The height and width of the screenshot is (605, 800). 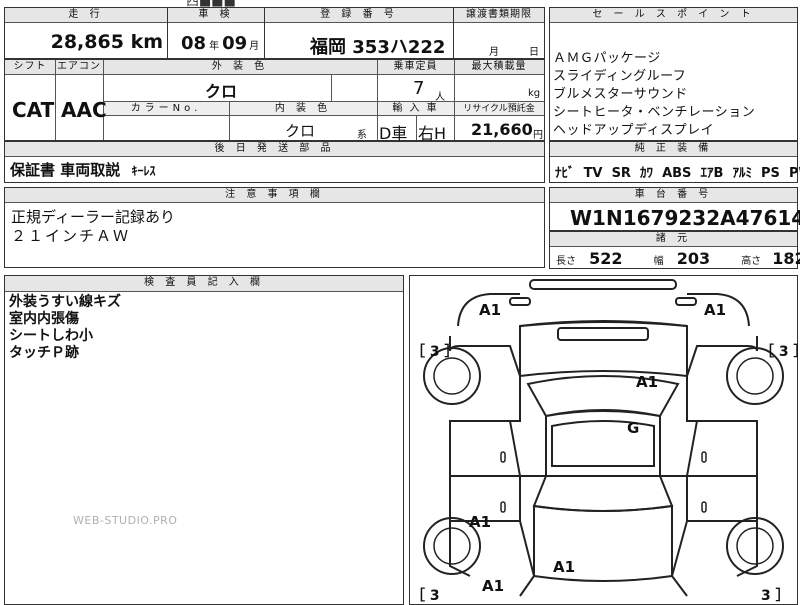 I want to click on sales-point-item: ブルメスターサウンド, so click(x=620, y=94).